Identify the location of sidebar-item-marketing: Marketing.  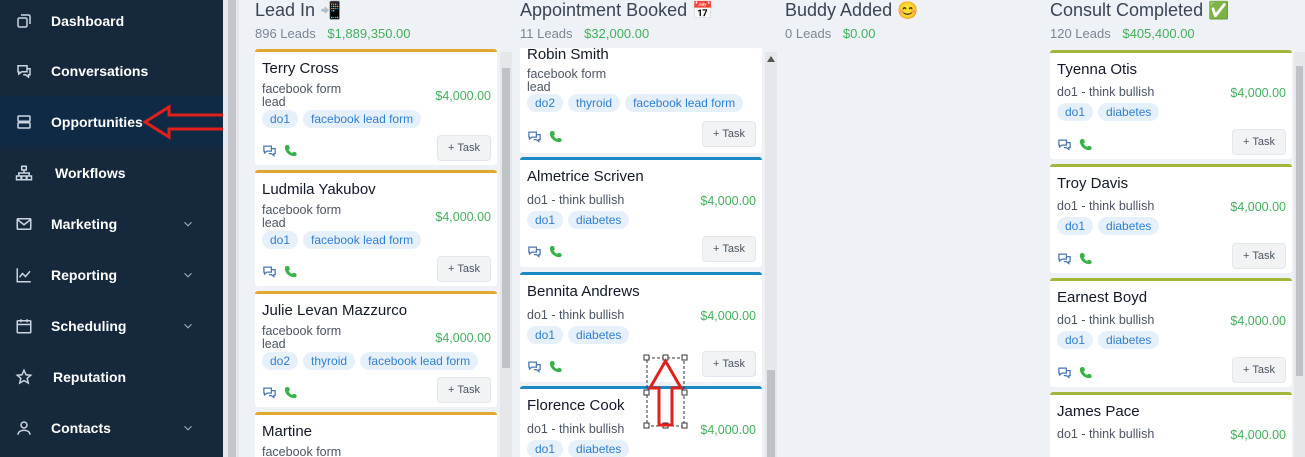
(111, 223).